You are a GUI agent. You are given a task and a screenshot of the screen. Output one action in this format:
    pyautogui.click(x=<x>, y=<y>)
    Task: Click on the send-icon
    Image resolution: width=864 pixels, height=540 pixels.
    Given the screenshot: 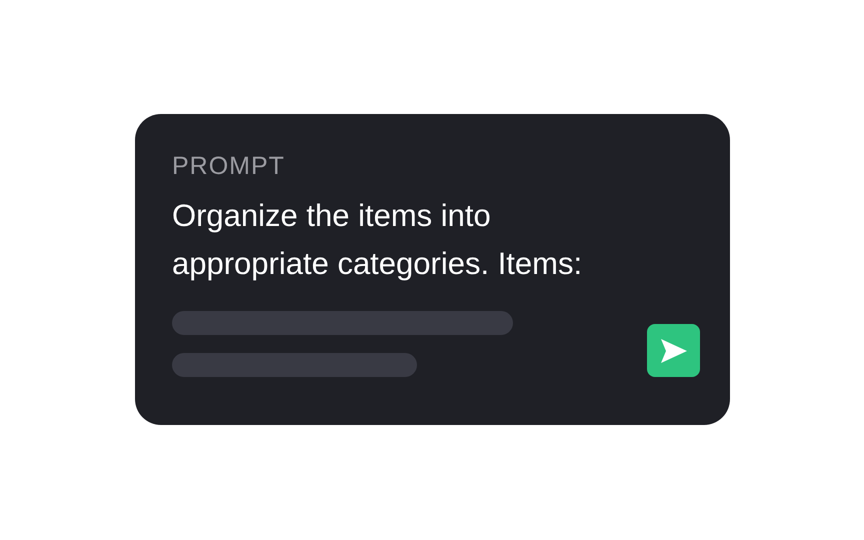 What is the action you would take?
    pyautogui.click(x=673, y=350)
    